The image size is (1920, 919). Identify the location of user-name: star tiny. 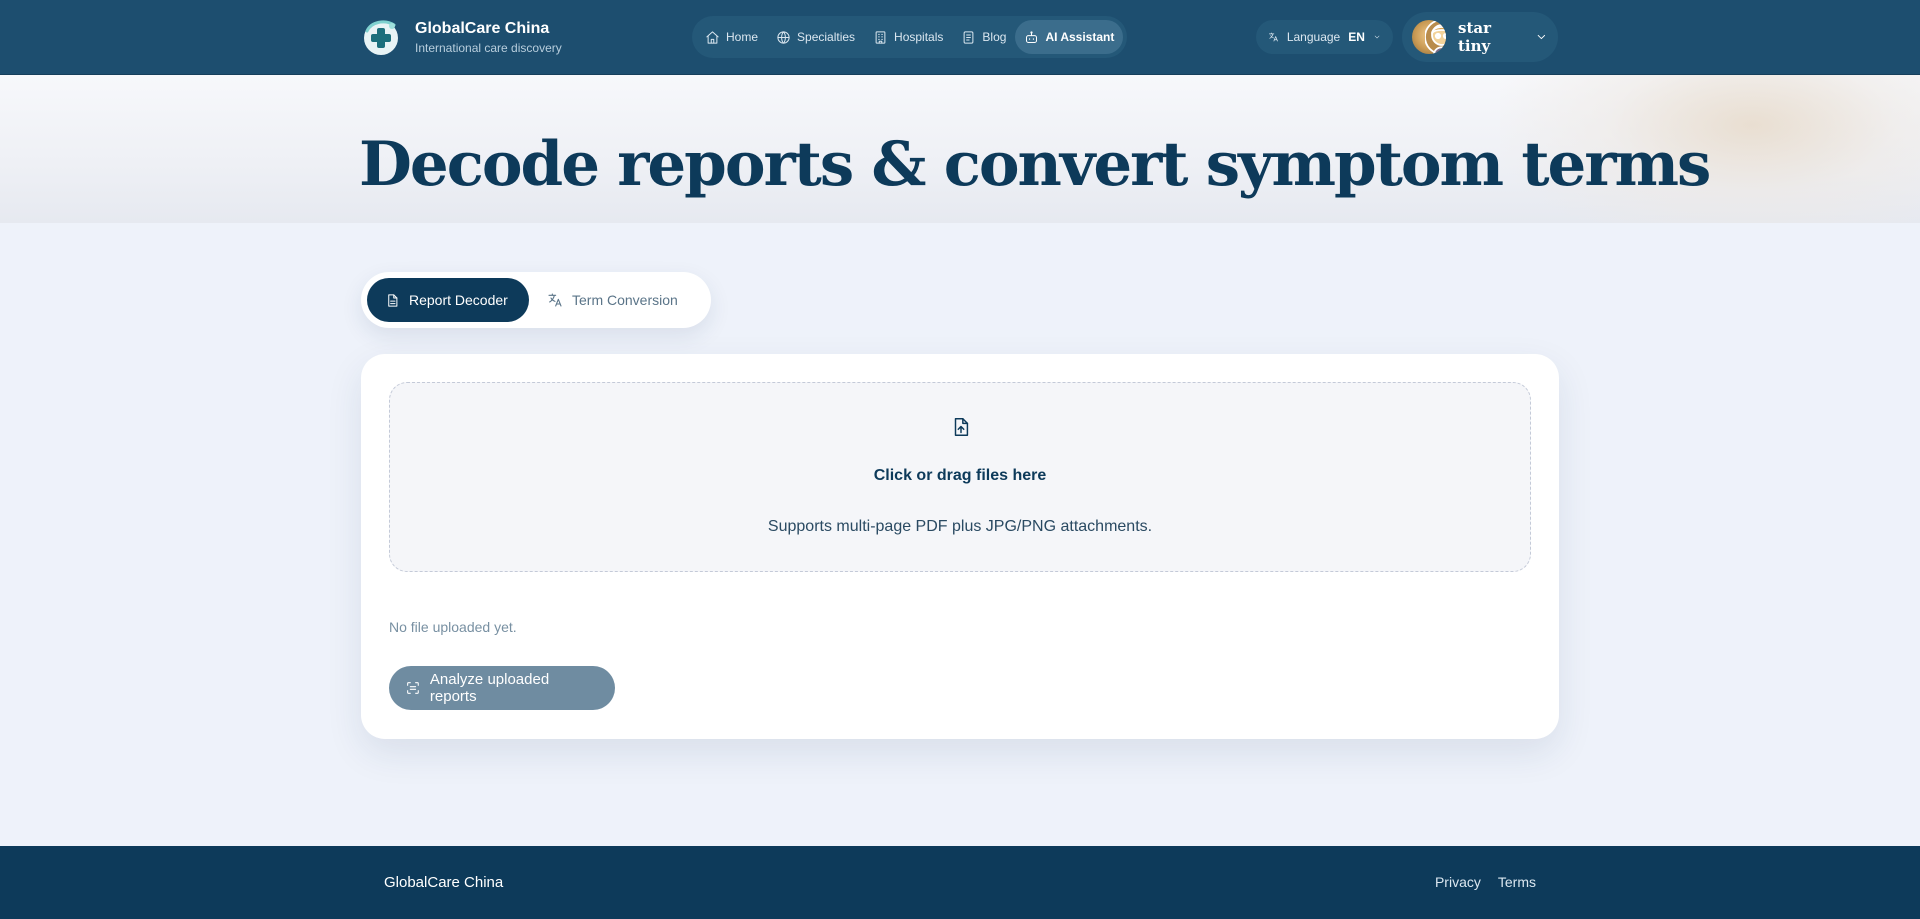
(1474, 37).